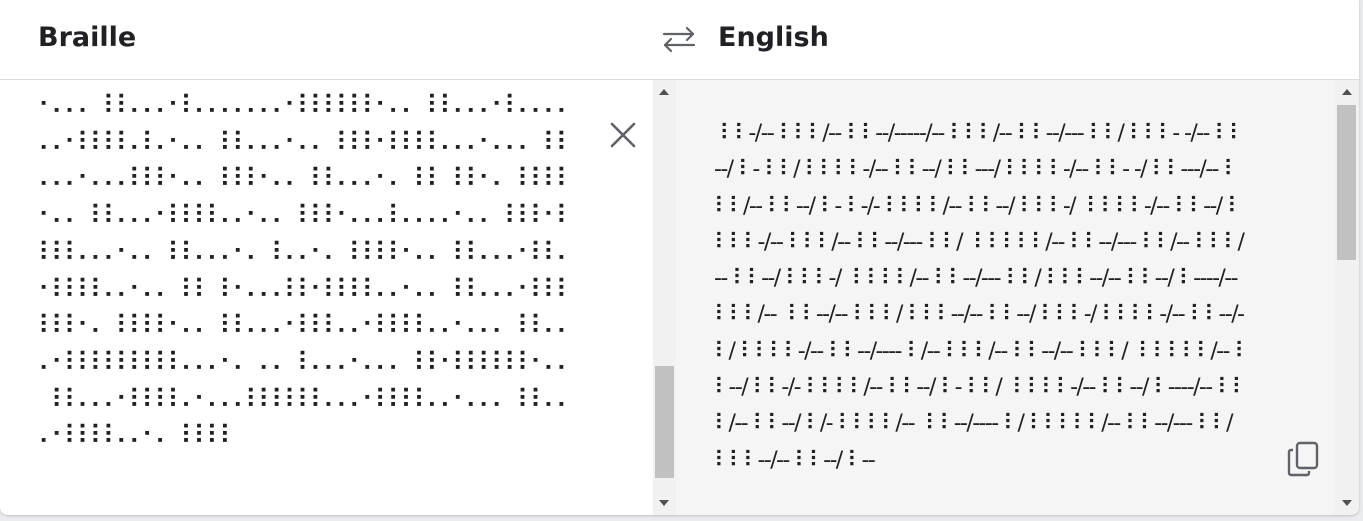 The image size is (1363, 521). Describe the element at coordinates (87, 38) in the screenshot. I see `source-language-button: Braille` at that location.